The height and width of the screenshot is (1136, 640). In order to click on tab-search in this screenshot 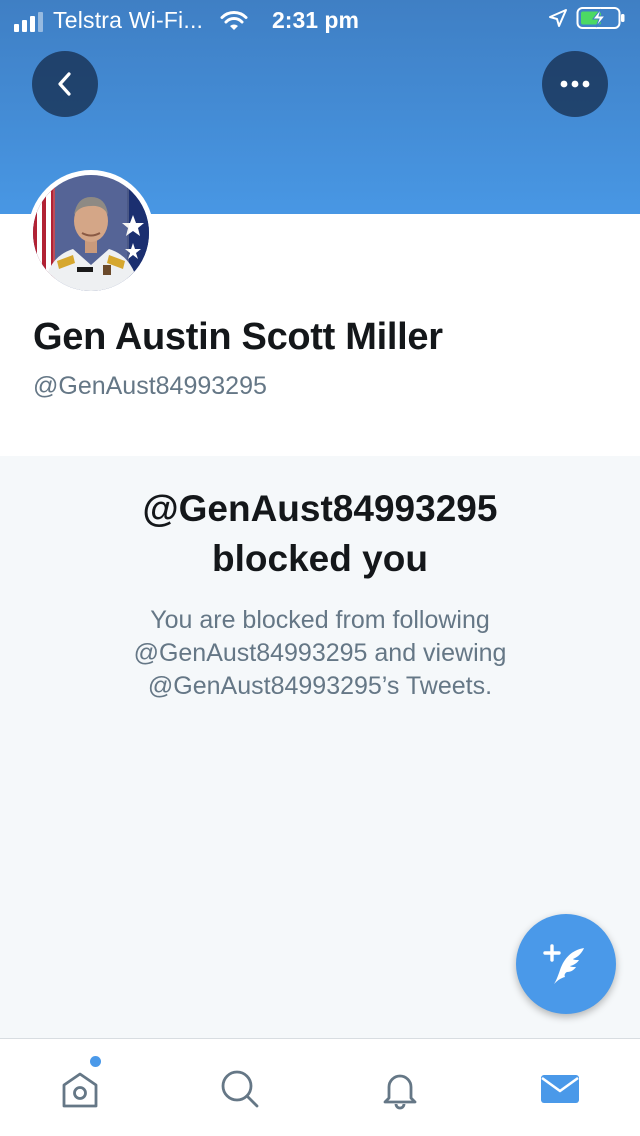, I will do `click(240, 1089)`.